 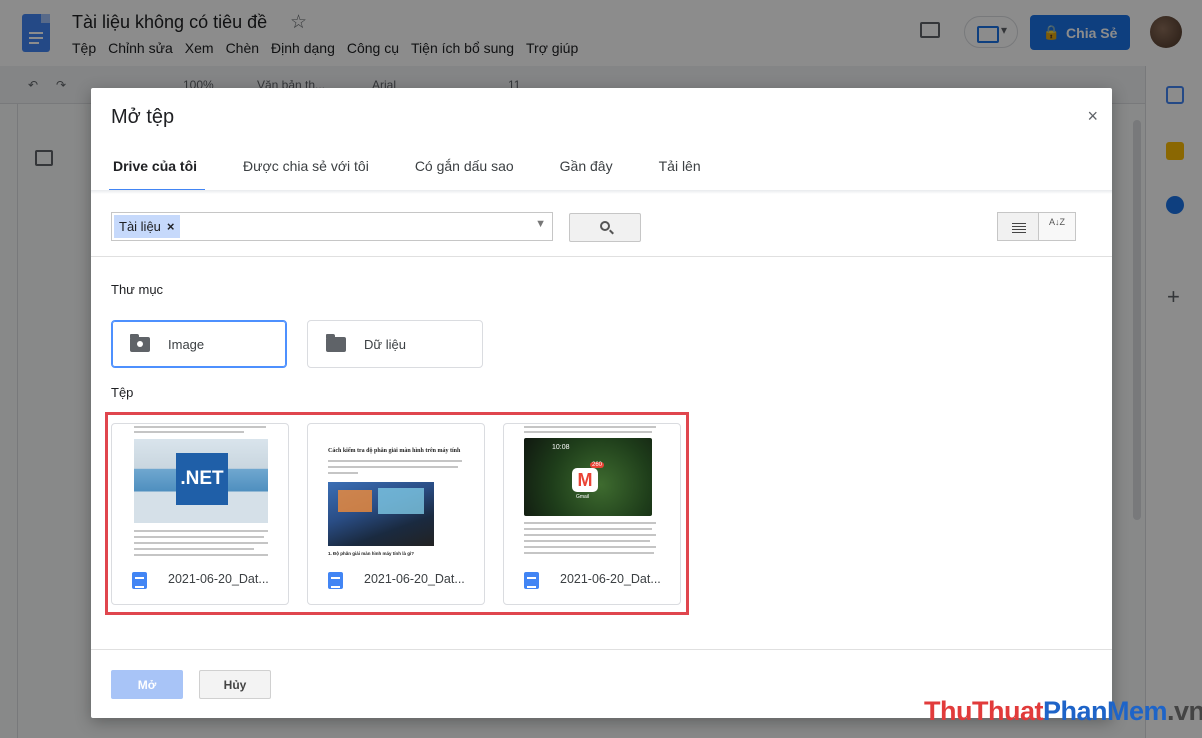 I want to click on folder-name: Dữ liệu, so click(x=385, y=344).